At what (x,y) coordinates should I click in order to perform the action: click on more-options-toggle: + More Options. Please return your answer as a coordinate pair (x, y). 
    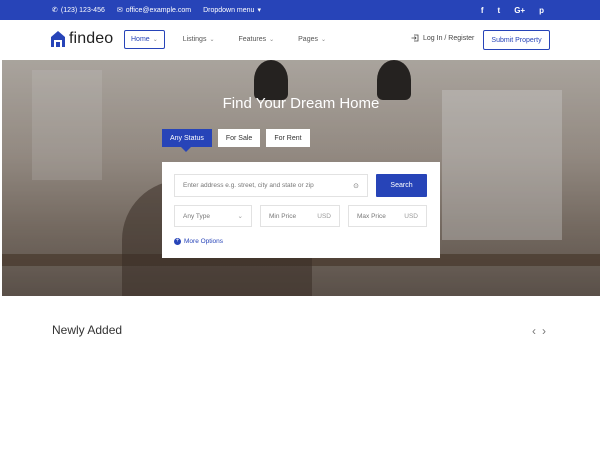
    Looking at the image, I should click on (198, 241).